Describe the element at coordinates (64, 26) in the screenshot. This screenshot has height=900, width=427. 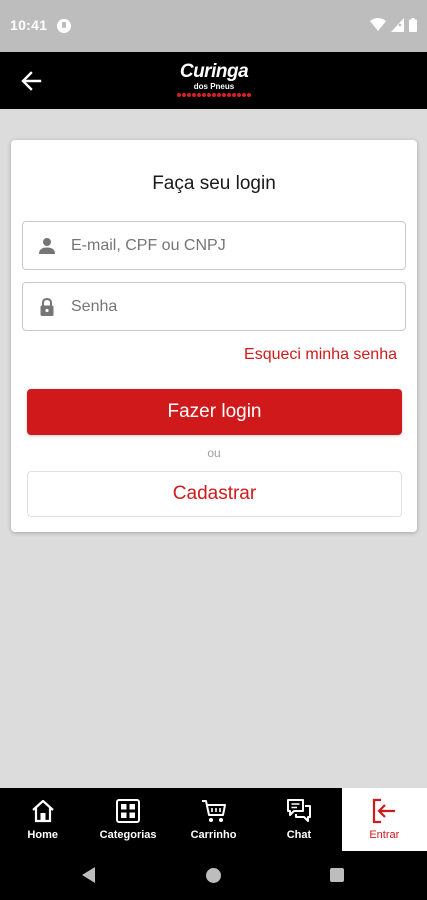
I see `notification-app-icon` at that location.